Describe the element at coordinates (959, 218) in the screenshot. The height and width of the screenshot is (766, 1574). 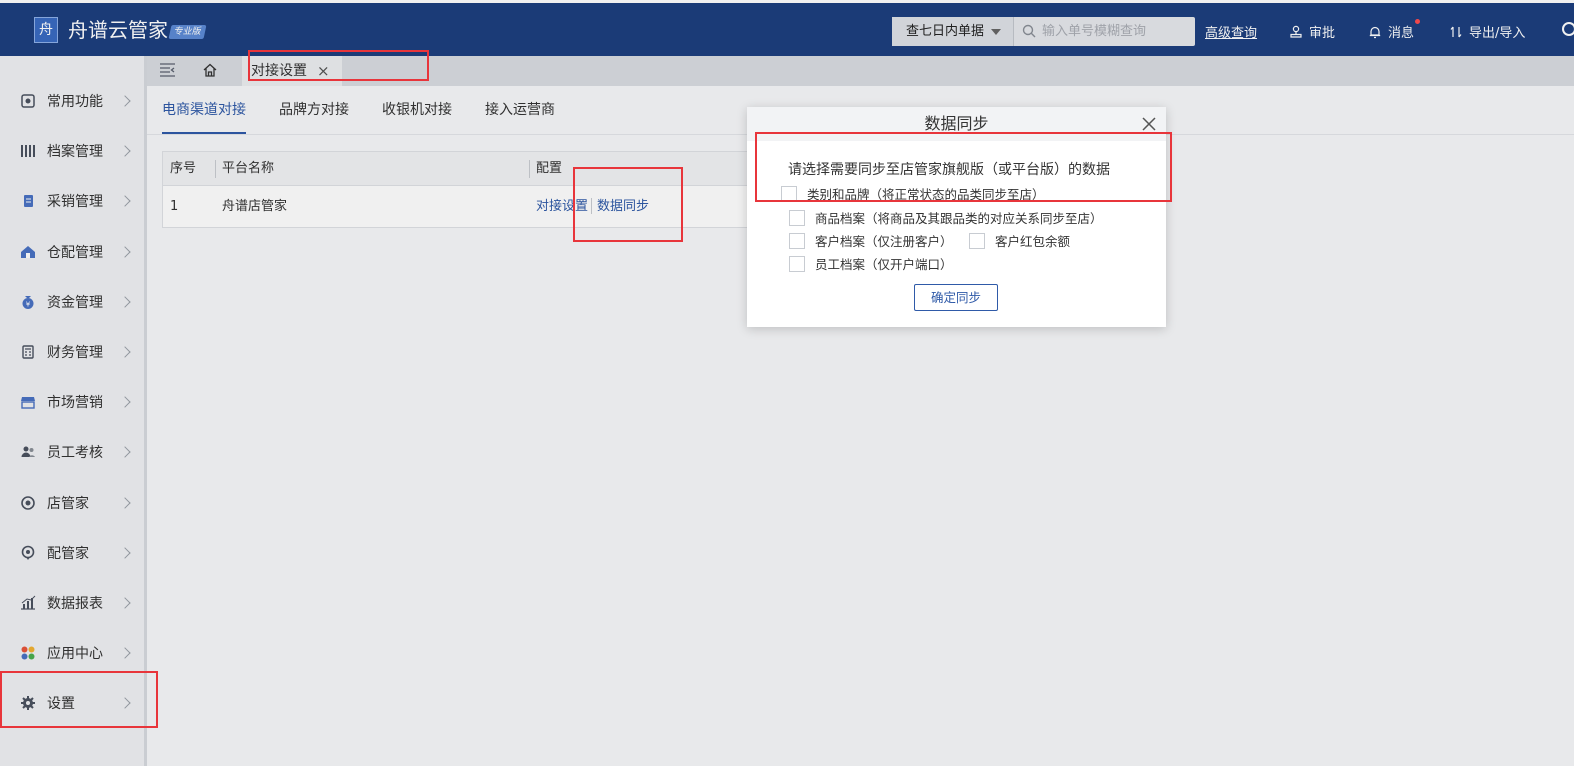
I see `option-label: 商品档案（将商品及其跟品类的对应关系同步至店）` at that location.